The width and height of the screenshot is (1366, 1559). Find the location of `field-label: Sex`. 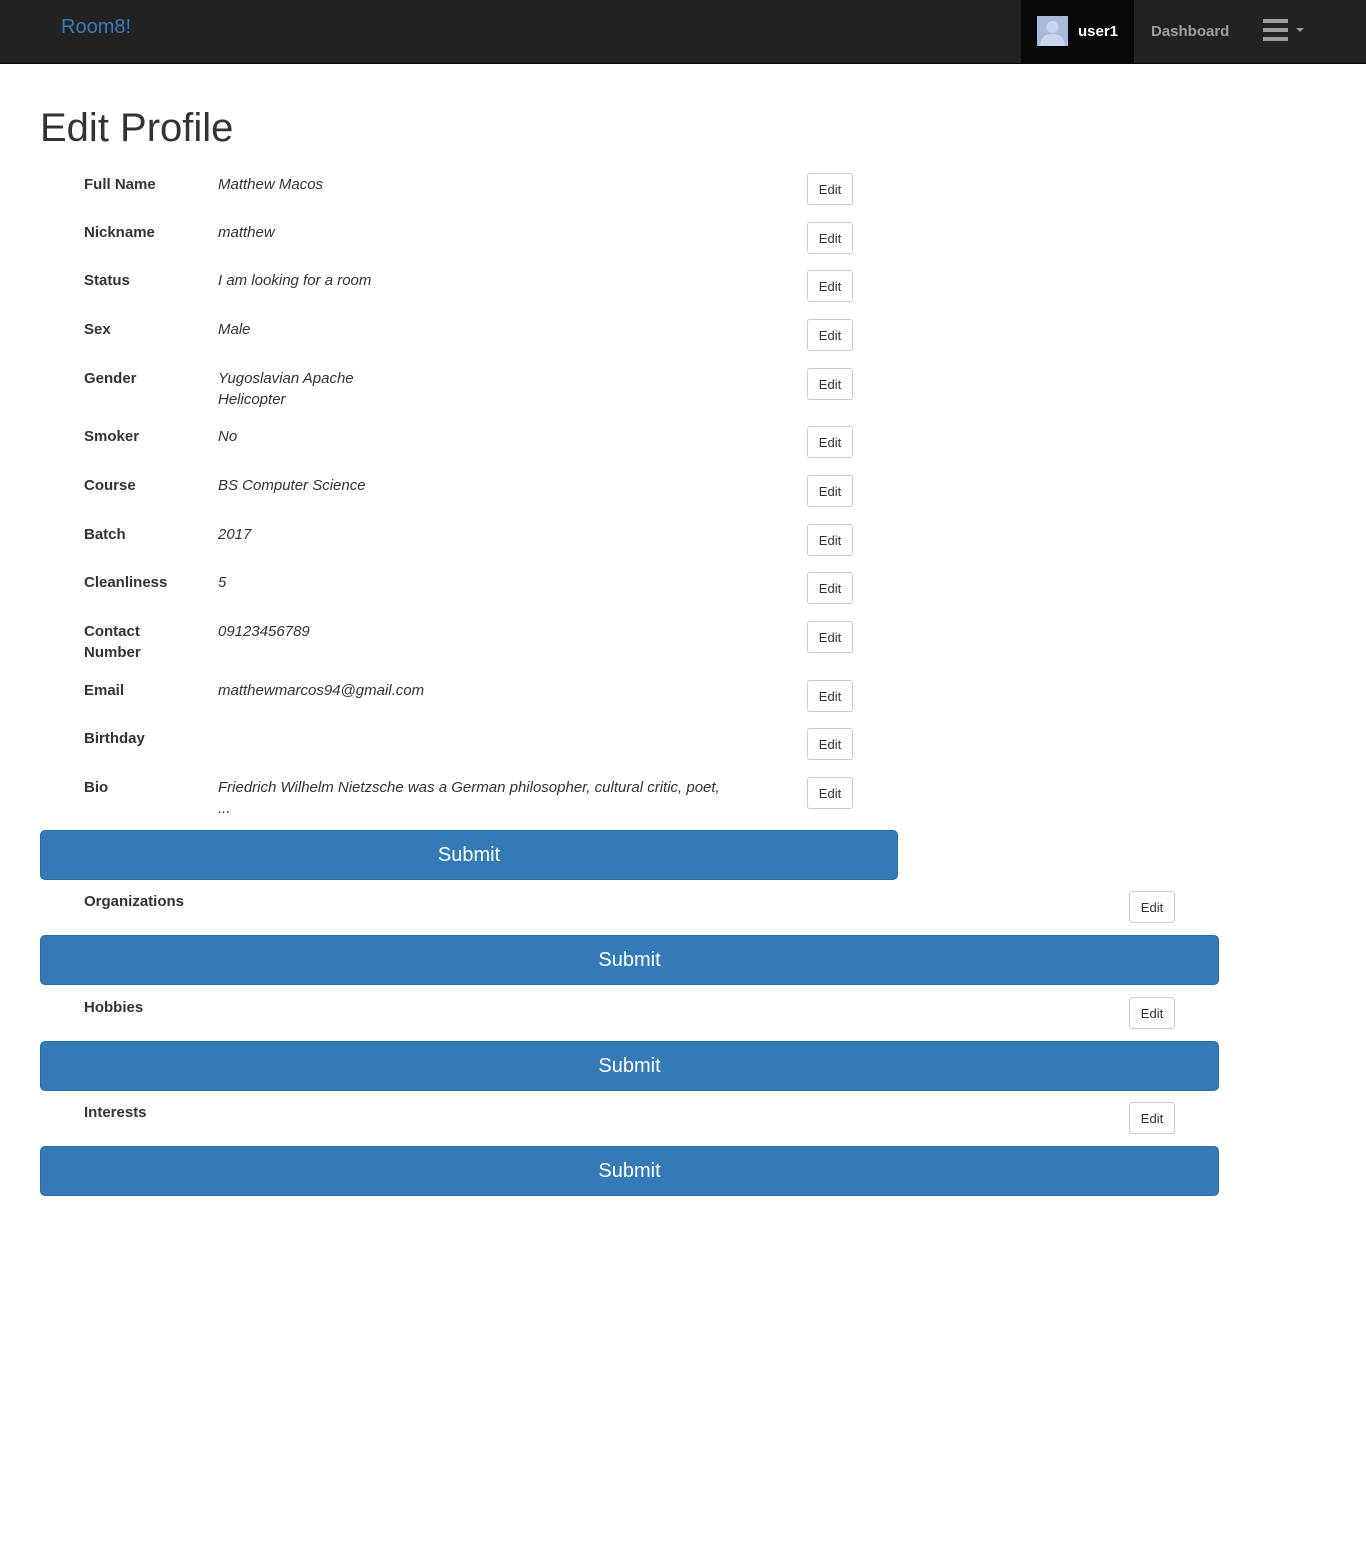

field-label: Sex is located at coordinates (97, 329).